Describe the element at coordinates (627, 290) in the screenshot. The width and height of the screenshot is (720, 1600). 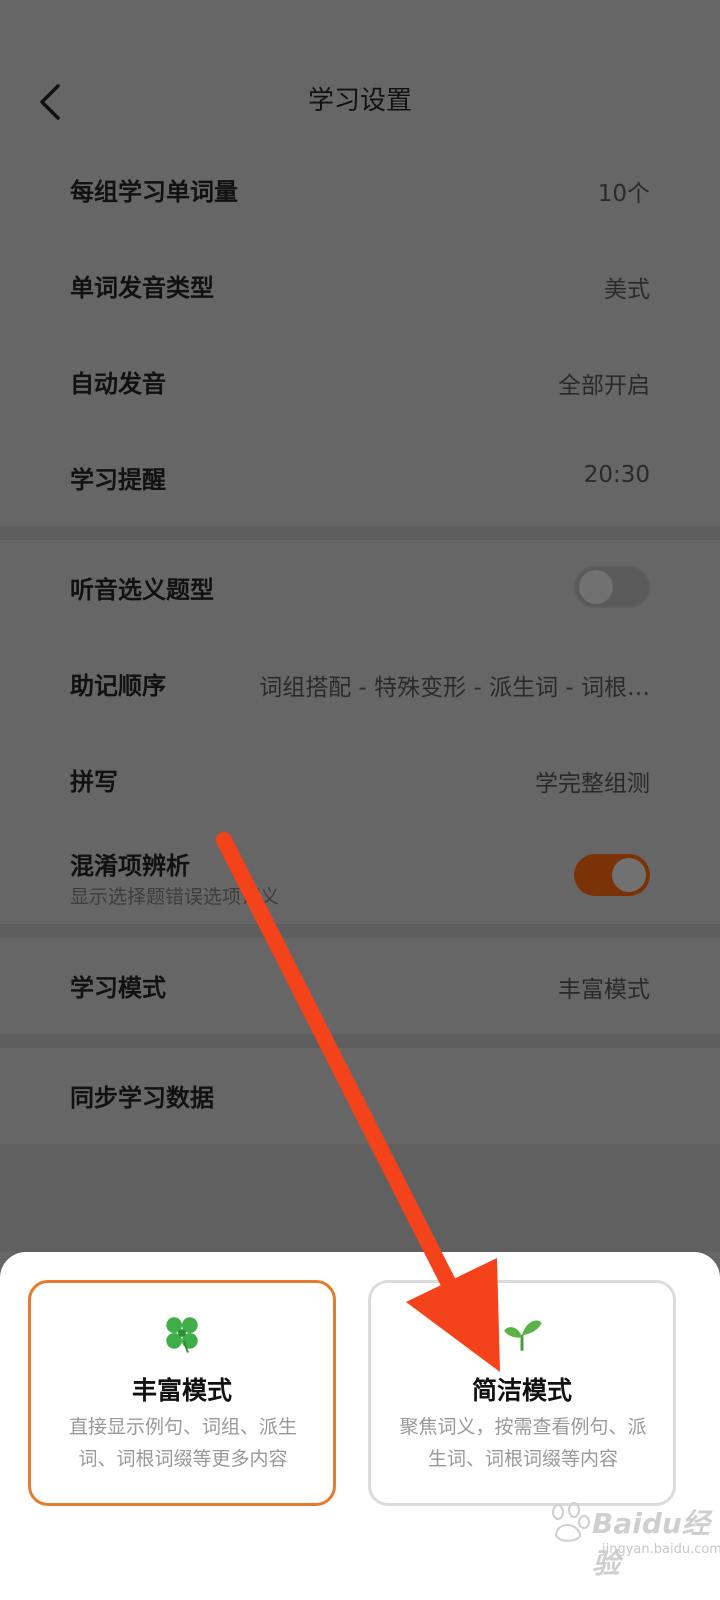
I see `setting-value: 美式` at that location.